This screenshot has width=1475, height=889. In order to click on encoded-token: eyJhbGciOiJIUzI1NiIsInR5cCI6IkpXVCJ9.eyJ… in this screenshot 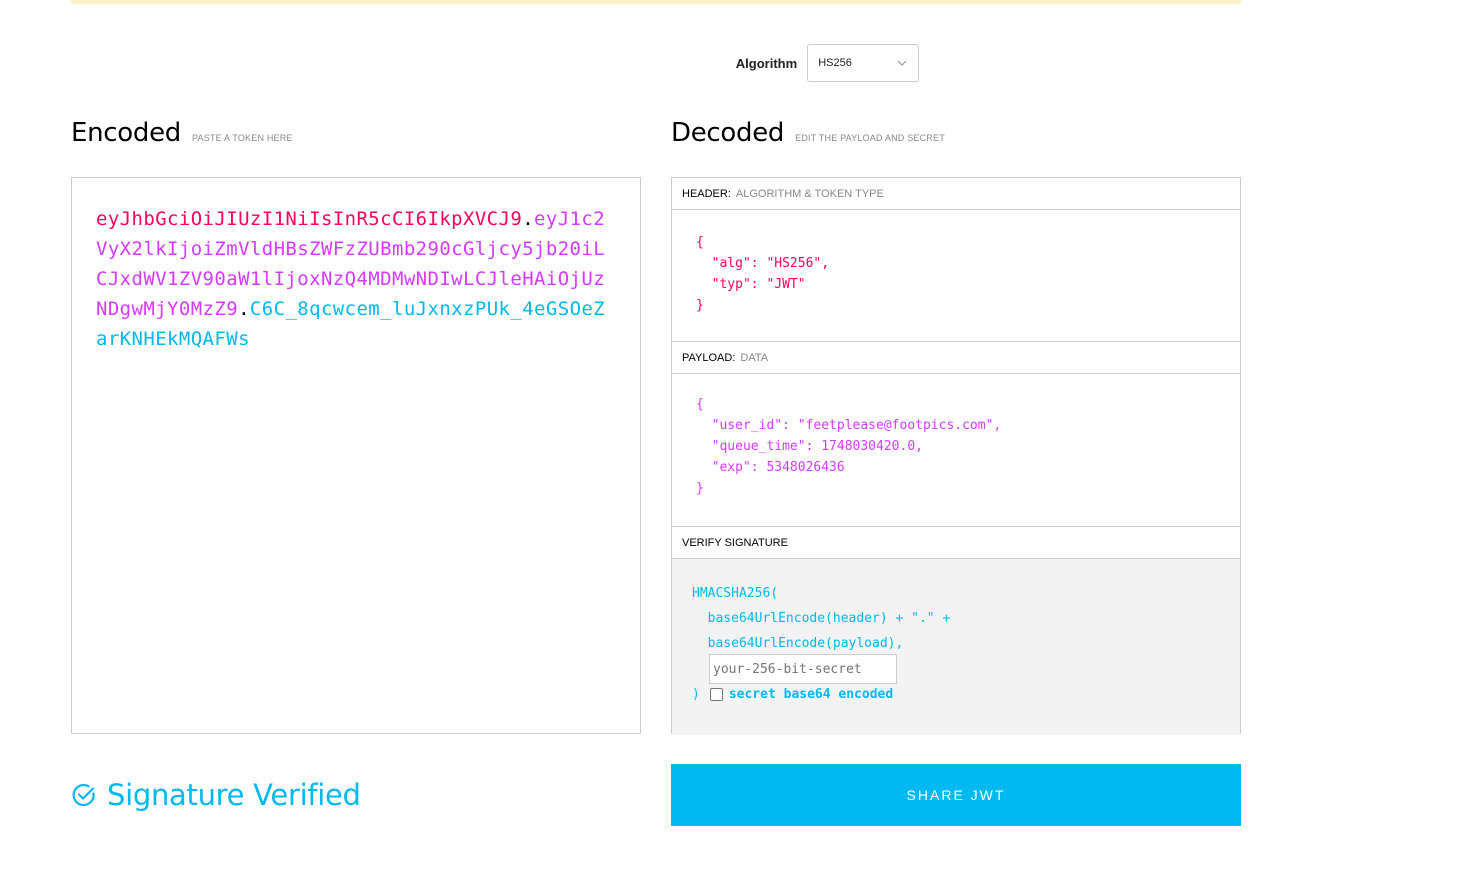, I will do `click(356, 279)`.